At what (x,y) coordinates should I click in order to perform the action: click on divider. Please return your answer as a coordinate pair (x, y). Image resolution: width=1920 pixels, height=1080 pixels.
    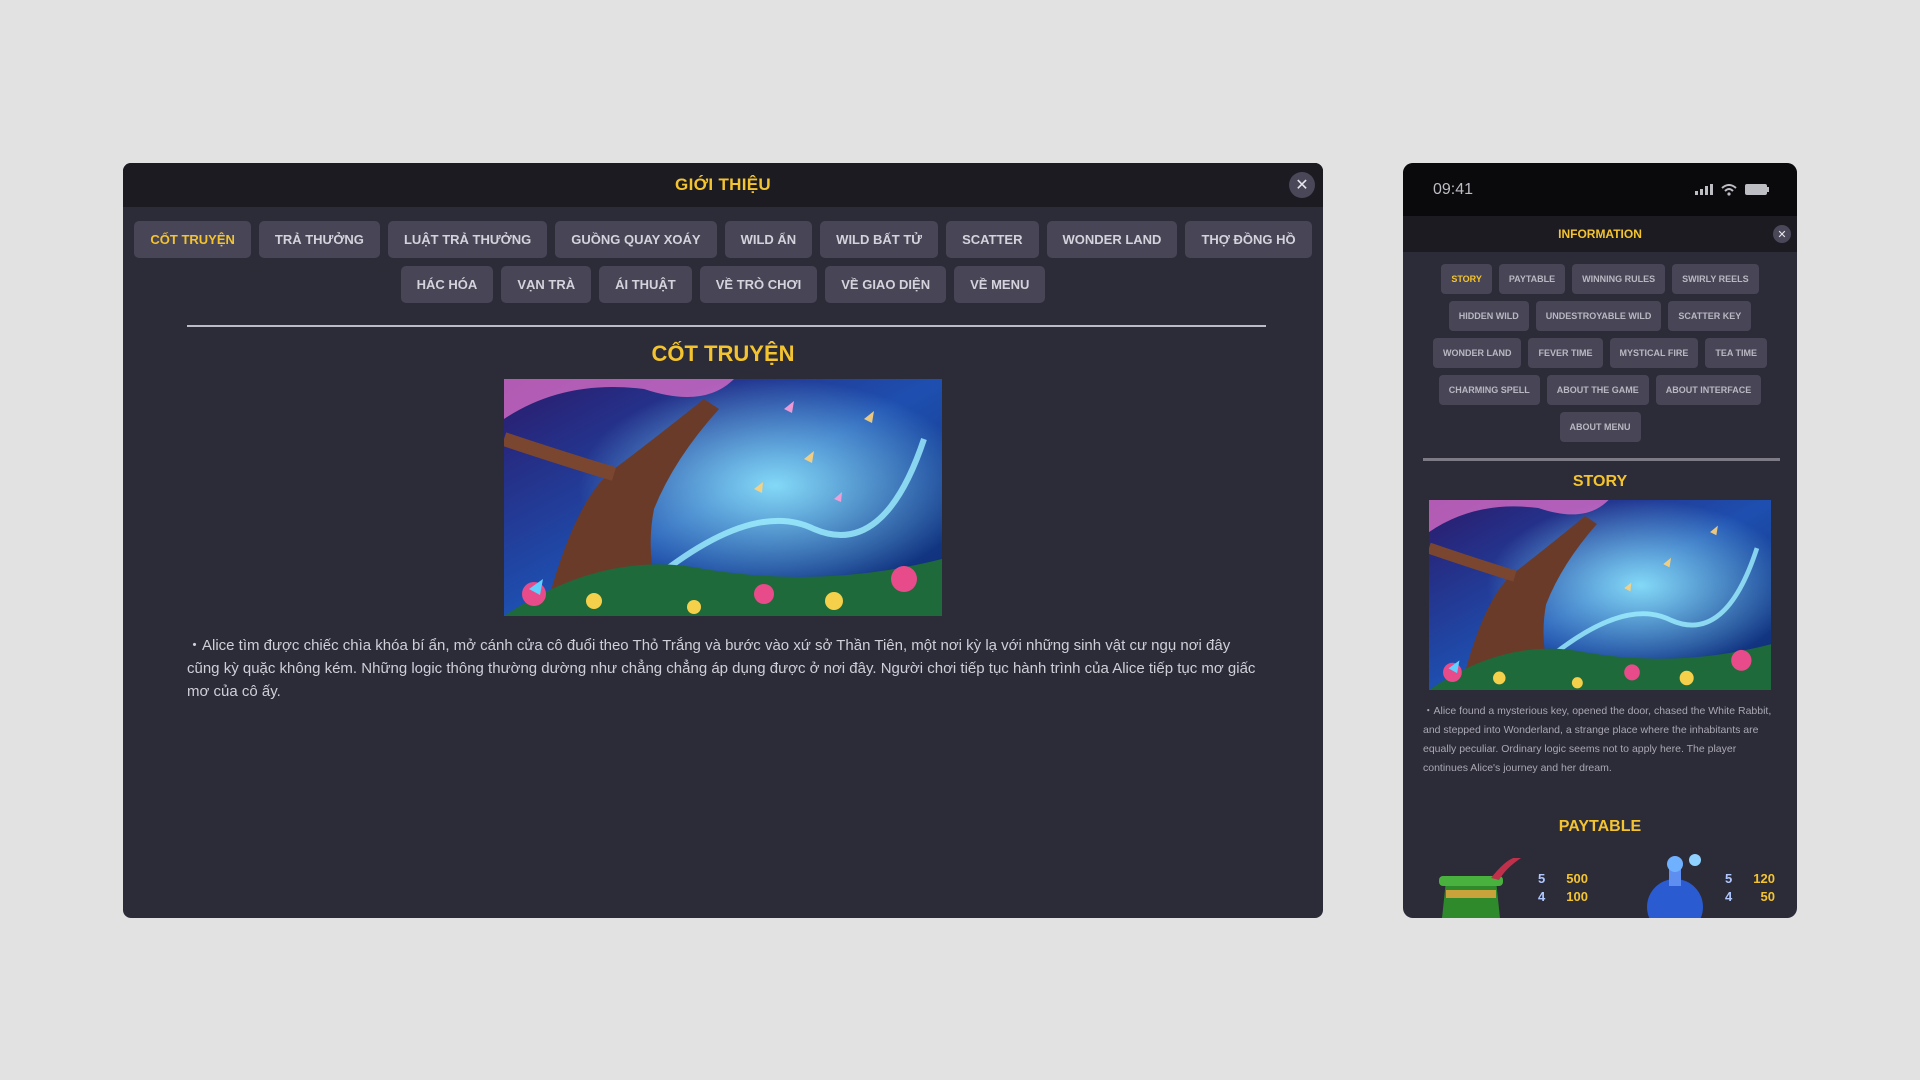
    Looking at the image, I should click on (726, 326).